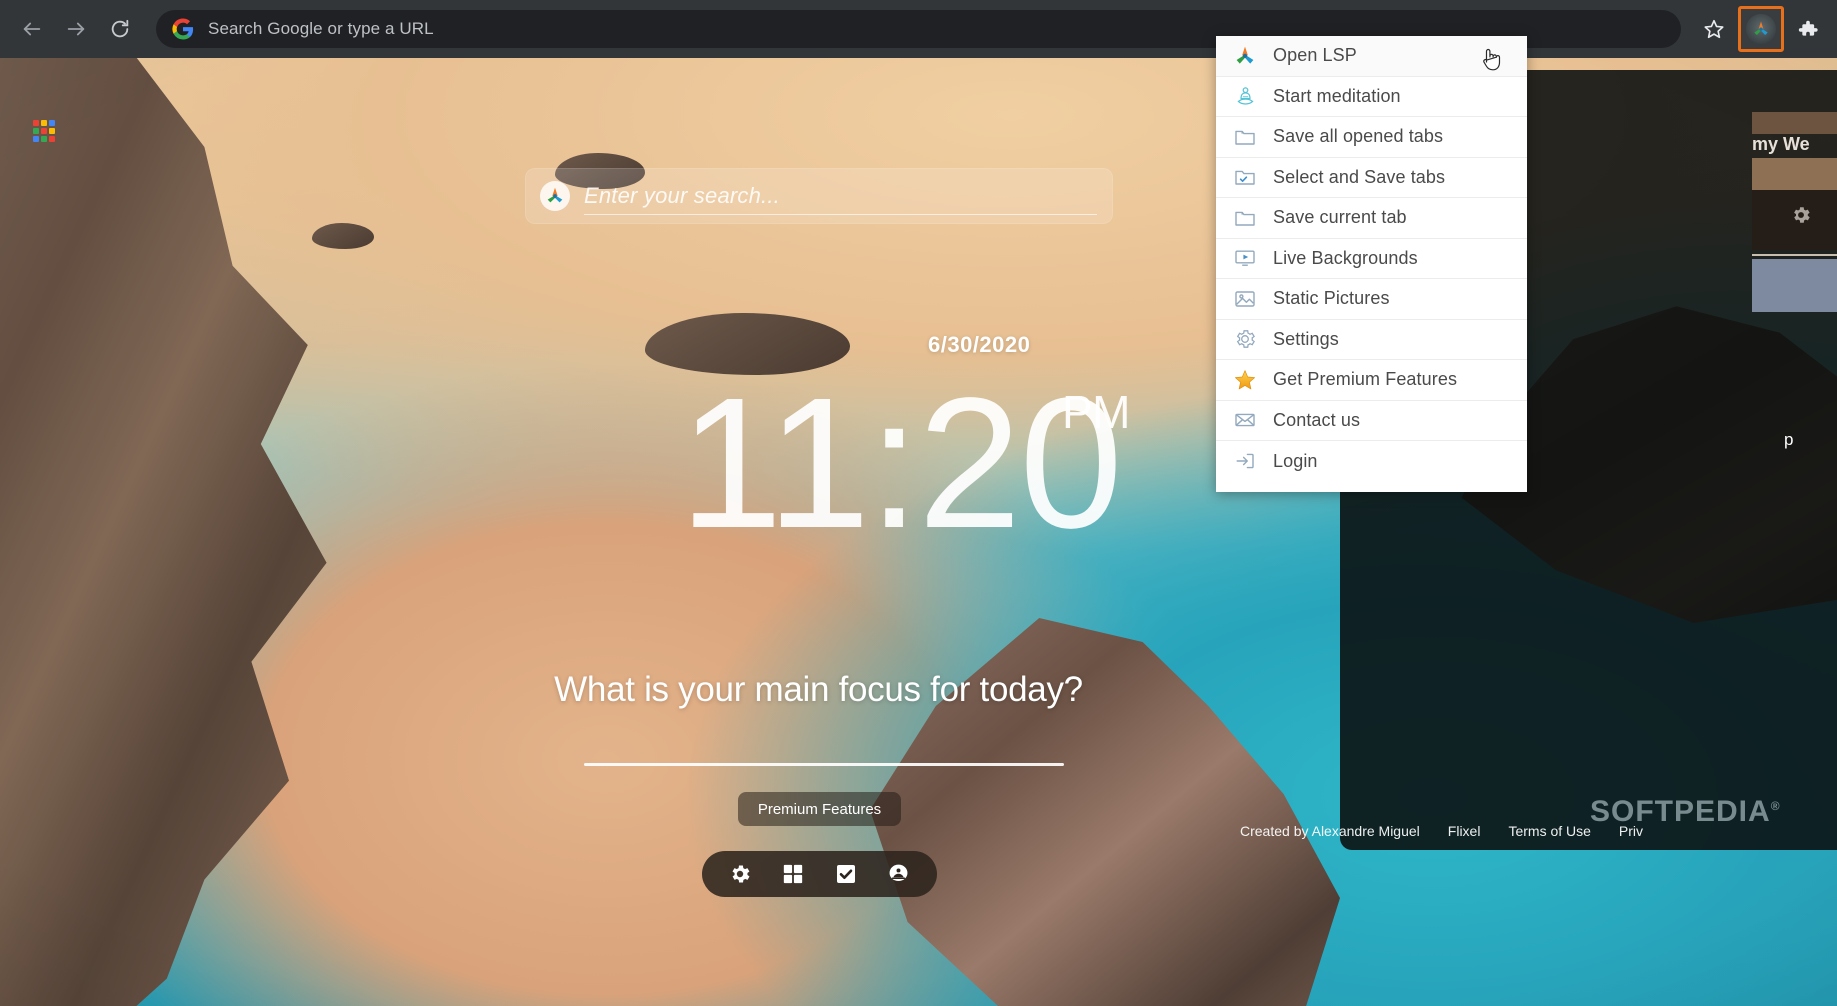 This screenshot has height=1006, width=1837. Describe the element at coordinates (1358, 136) in the screenshot. I see `menu-item-label: Save all opened tabs` at that location.